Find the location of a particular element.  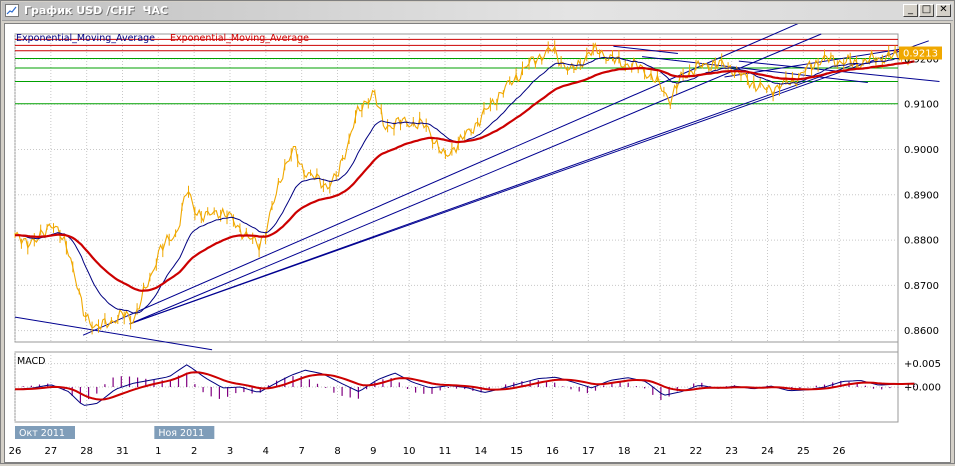

maximize-button: □ is located at coordinates (926, 10).